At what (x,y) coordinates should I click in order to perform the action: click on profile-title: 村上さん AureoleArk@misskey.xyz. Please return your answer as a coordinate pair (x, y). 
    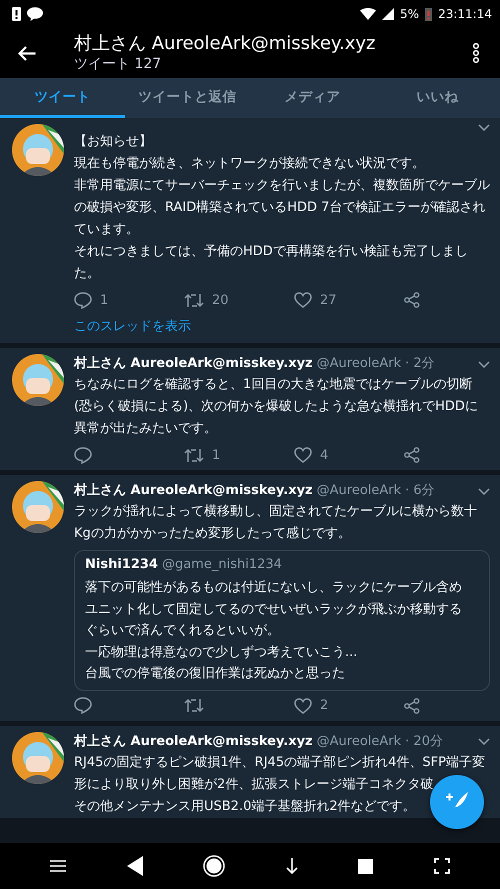
    Looking at the image, I should click on (225, 43).